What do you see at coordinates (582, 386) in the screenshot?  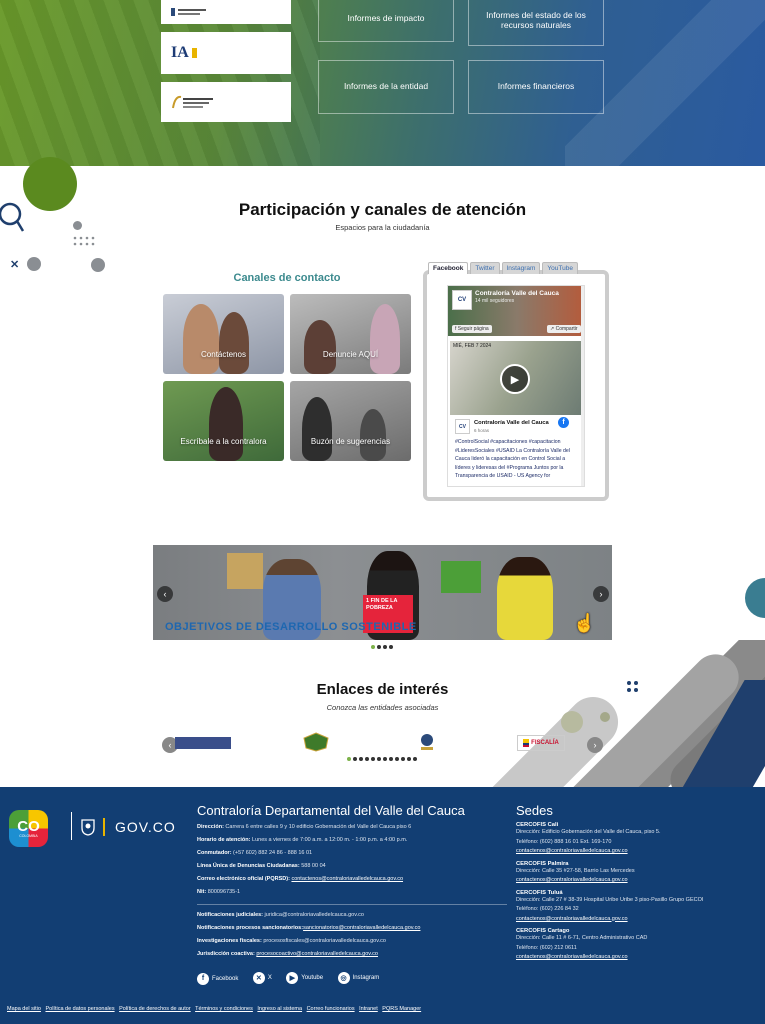 I see `fb-scrollbar` at bounding box center [582, 386].